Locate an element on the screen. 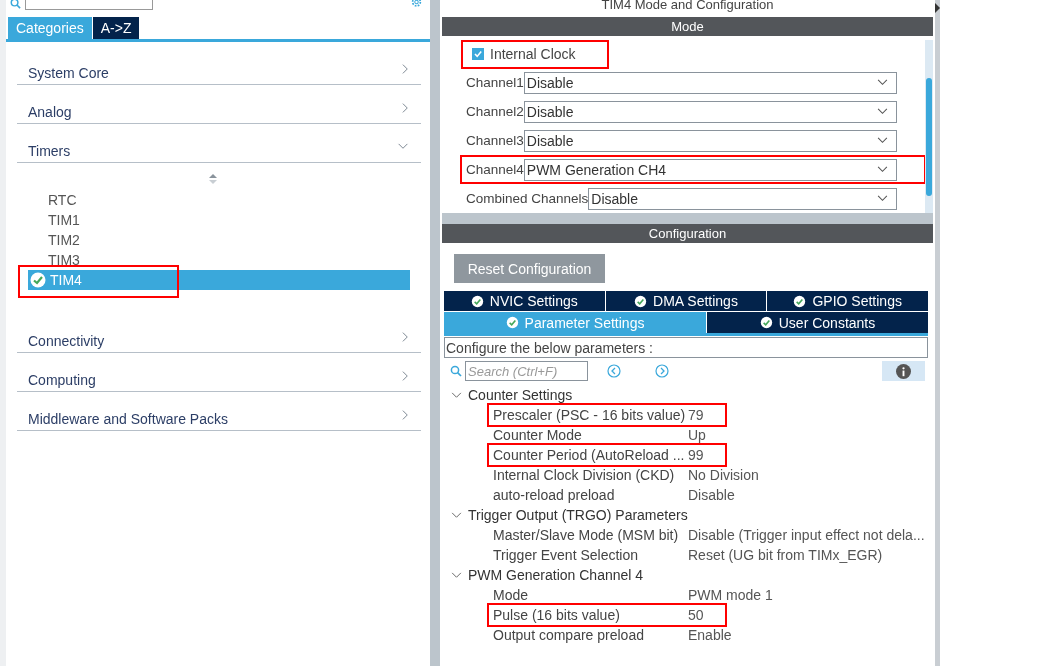 This screenshot has height=666, width=1038. sort-icon is located at coordinates (213, 179).